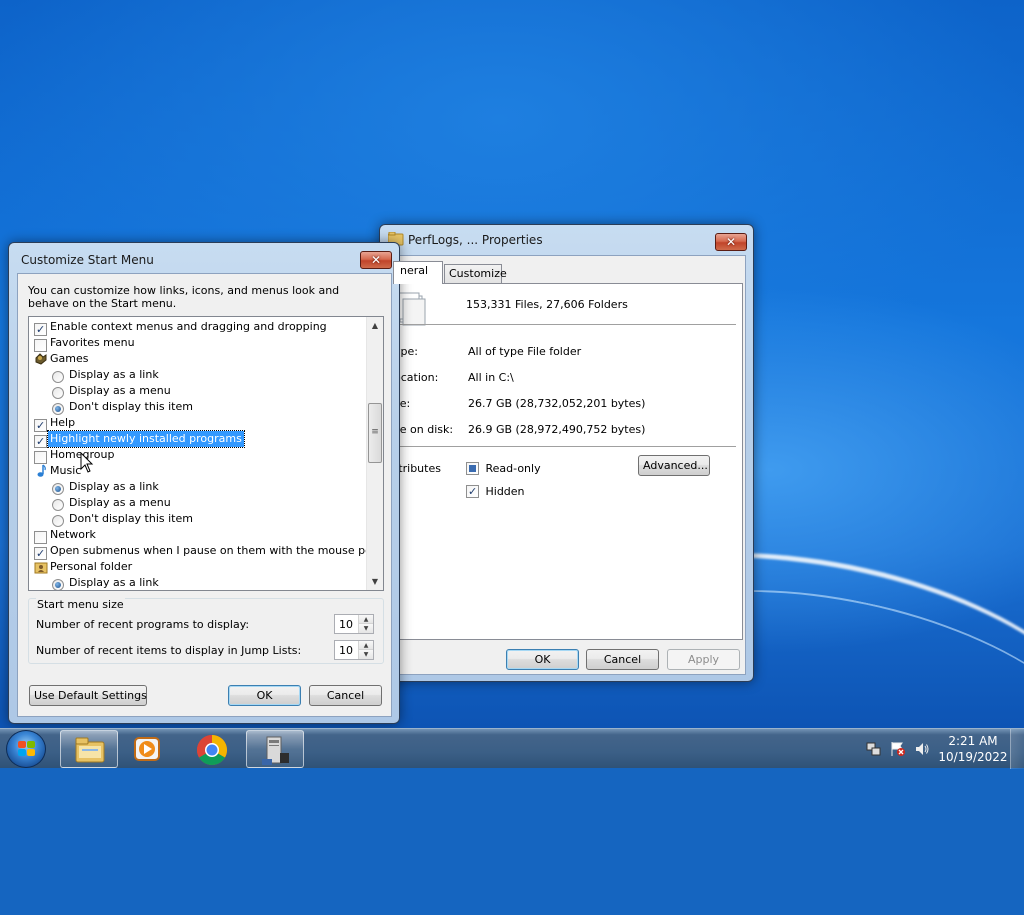  What do you see at coordinates (557, 403) in the screenshot?
I see `size-value: 26.7 GB (28,732,052,201 bytes)` at bounding box center [557, 403].